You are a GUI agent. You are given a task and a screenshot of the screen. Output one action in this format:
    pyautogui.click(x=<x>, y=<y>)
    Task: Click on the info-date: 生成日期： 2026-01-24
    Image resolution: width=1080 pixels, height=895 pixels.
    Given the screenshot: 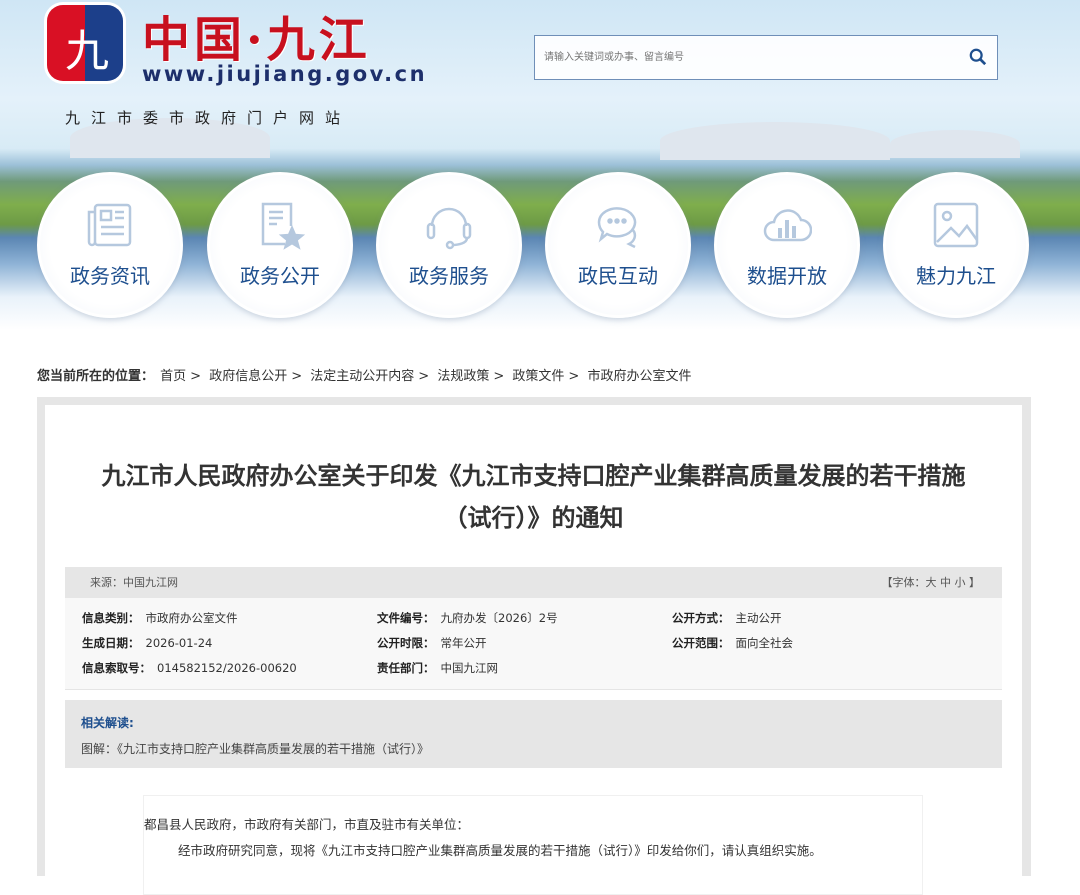 What is the action you would take?
    pyautogui.click(x=147, y=643)
    